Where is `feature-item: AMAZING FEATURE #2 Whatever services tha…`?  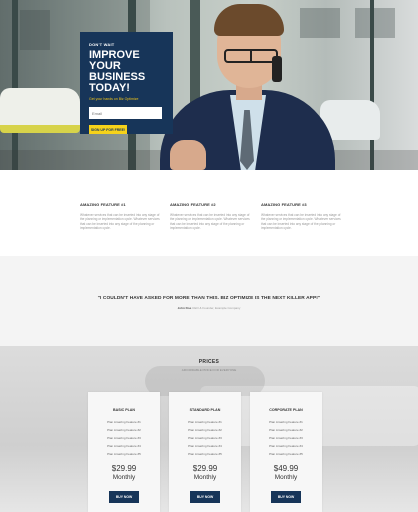 feature-item: AMAZING FEATURE #2 Whatever services tha… is located at coordinates (210, 216).